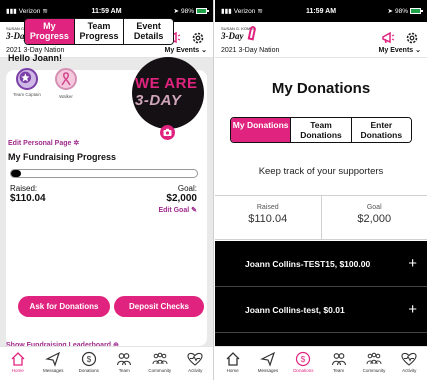 The width and height of the screenshot is (427, 380). I want to click on nav-activity-label: Activity, so click(195, 370).